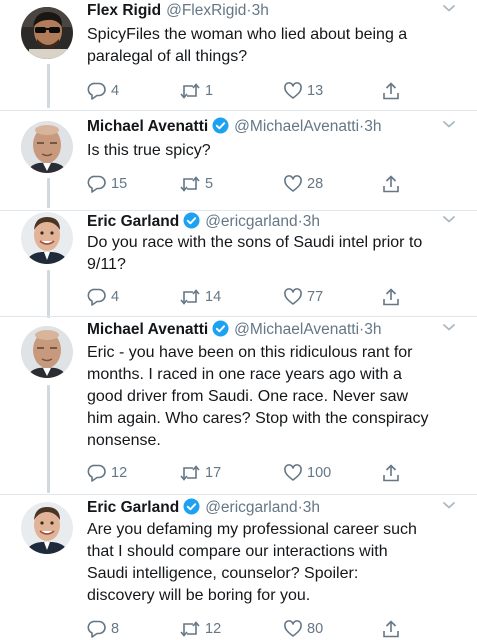 Image resolution: width=477 pixels, height=640 pixels. What do you see at coordinates (149, 150) in the screenshot?
I see `tweet-text: Is this true spicy?` at bounding box center [149, 150].